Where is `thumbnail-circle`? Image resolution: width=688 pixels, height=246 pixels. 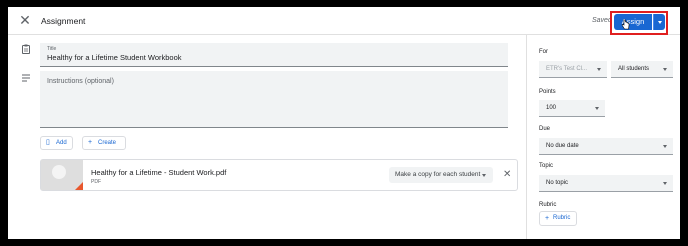 thumbnail-circle is located at coordinates (59, 172).